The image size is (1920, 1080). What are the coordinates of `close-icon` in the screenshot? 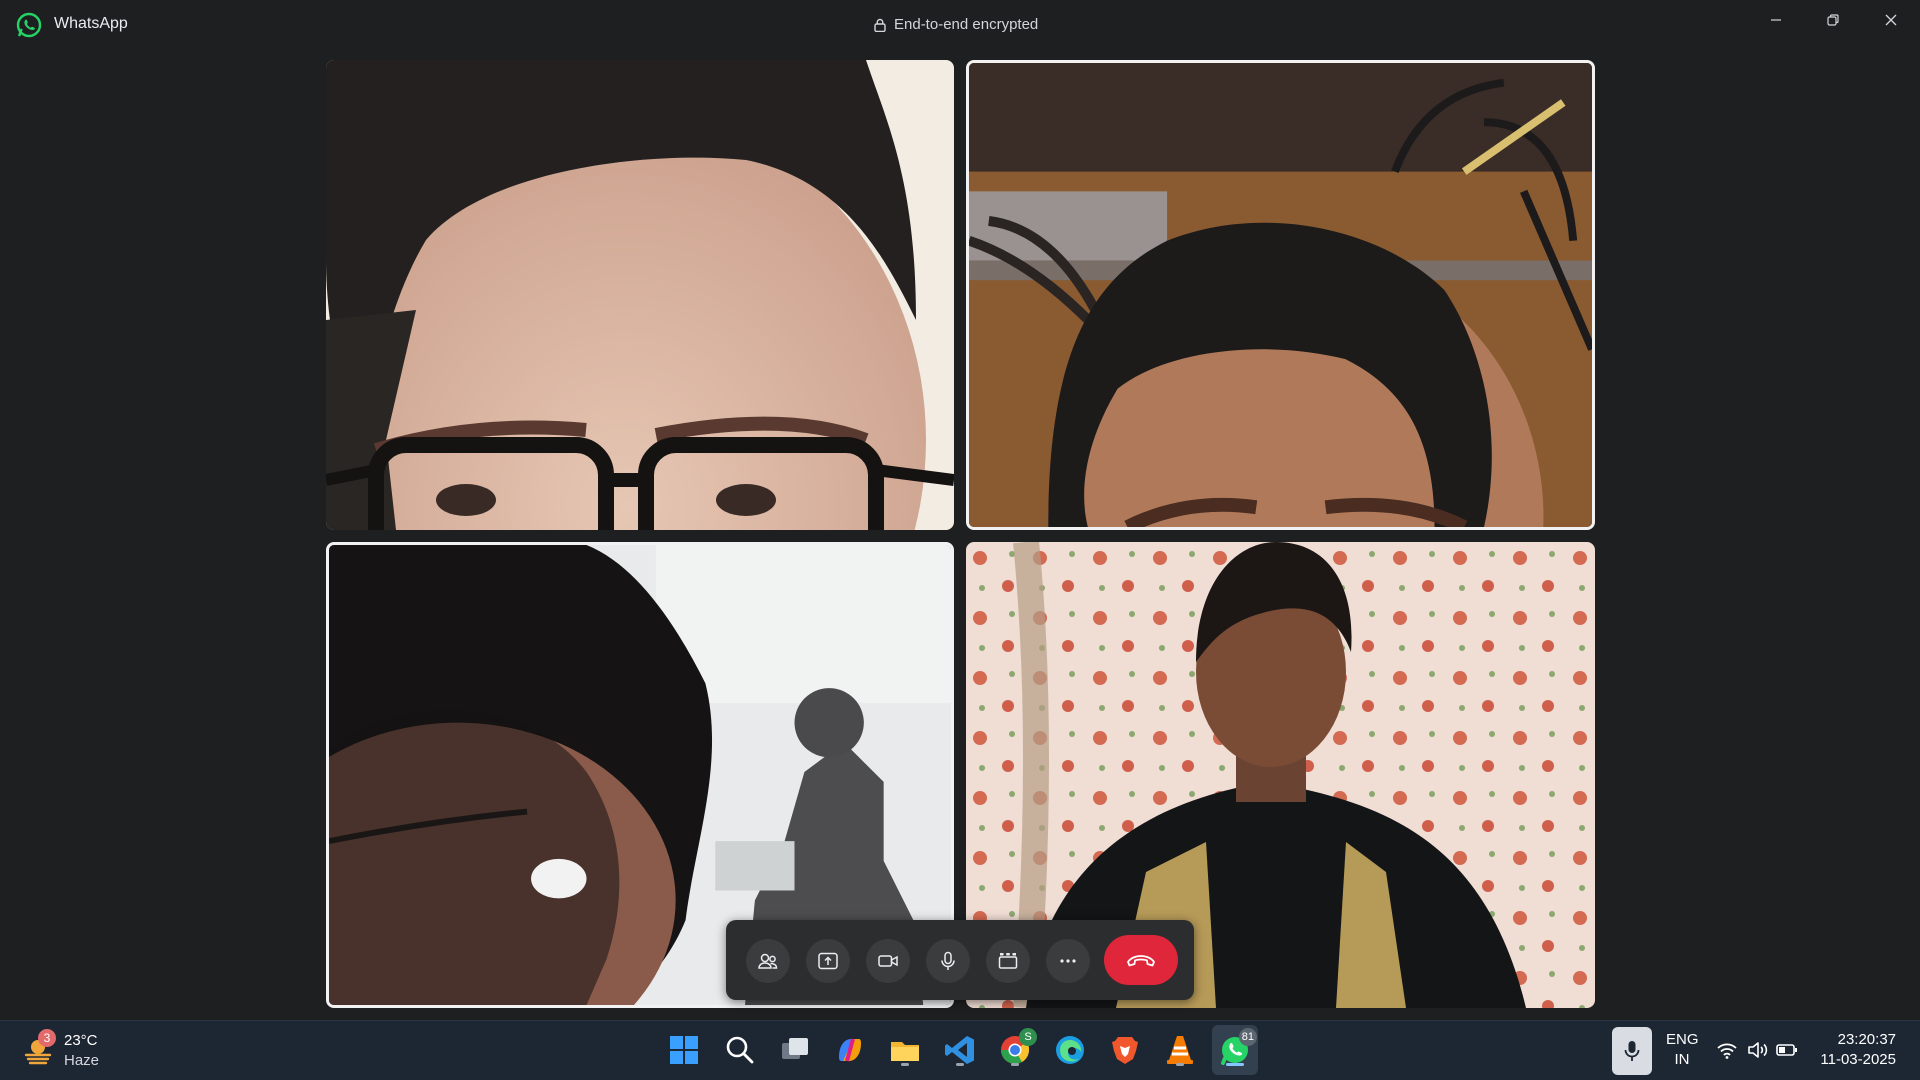 It's located at (1891, 20).